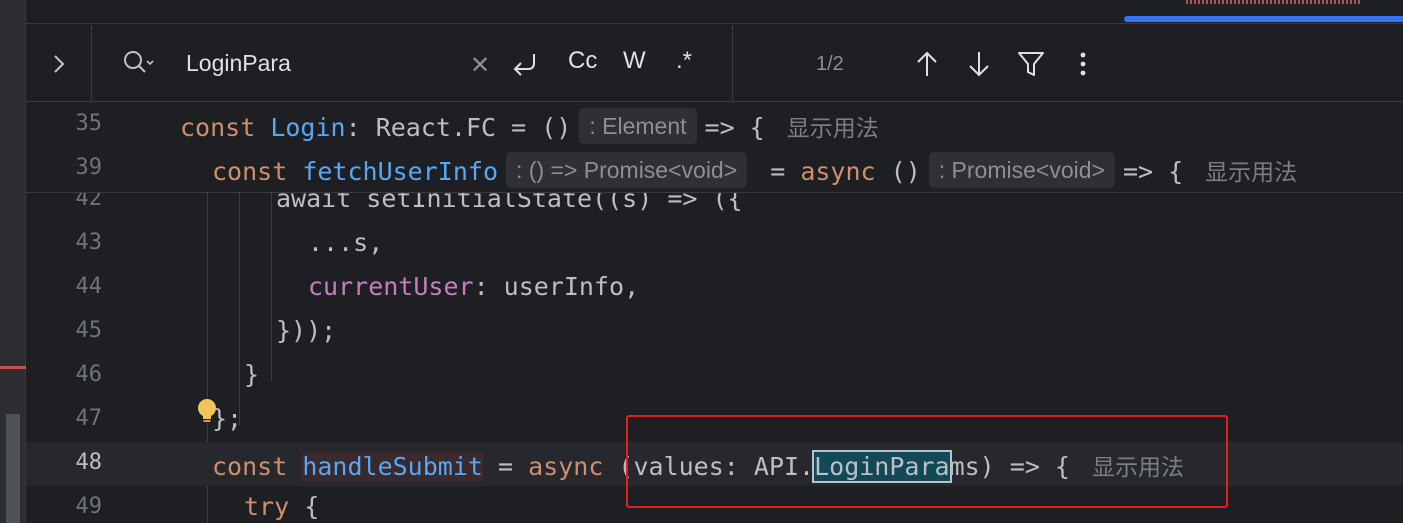 Image resolution: width=1403 pixels, height=523 pixels. Describe the element at coordinates (326, 63) in the screenshot. I see `search-input` at that location.